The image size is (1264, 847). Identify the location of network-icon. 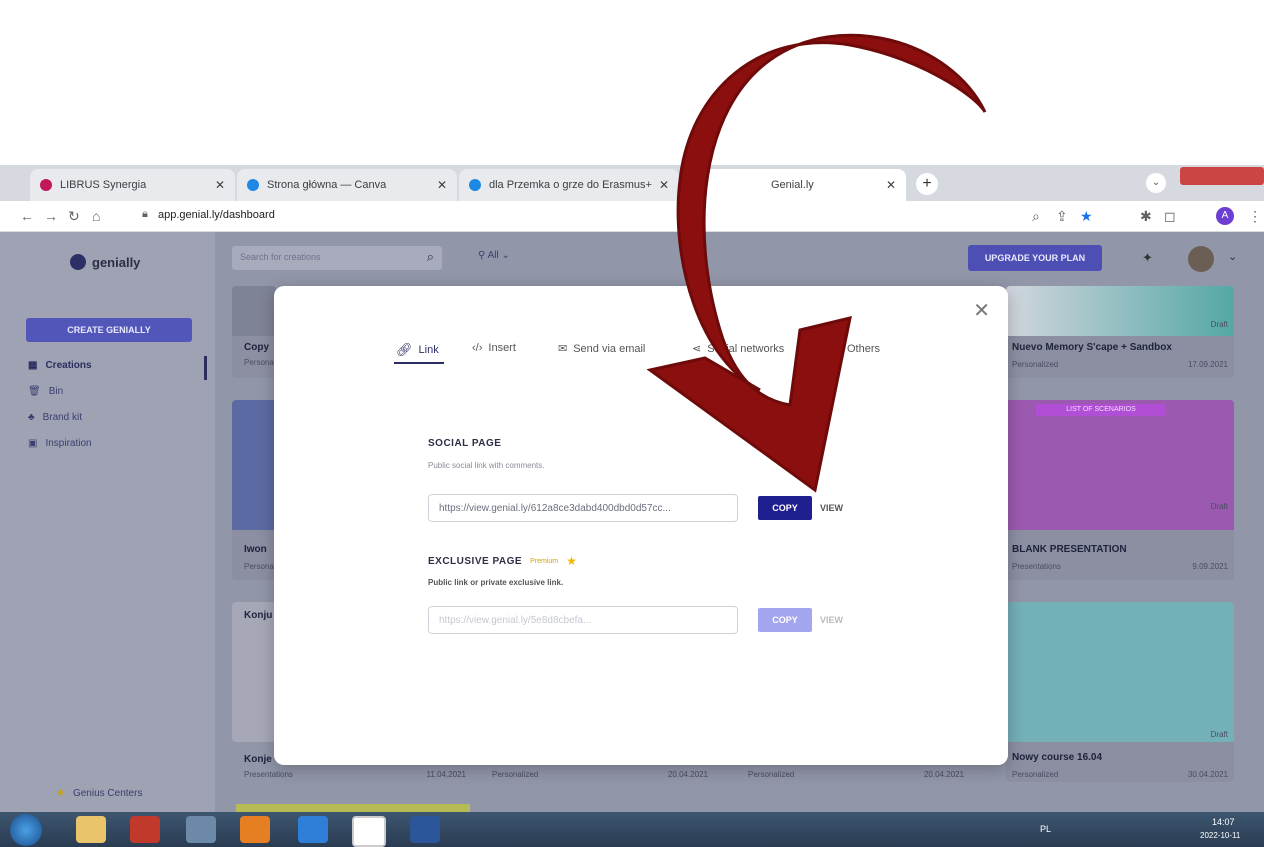
(201, 829).